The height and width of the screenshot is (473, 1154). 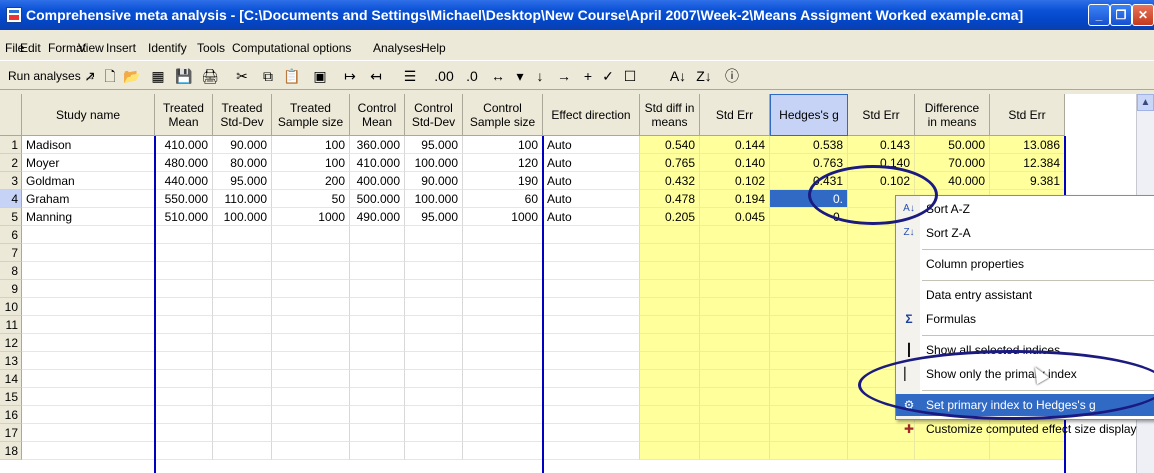 I want to click on context-item-show-all-selected-indices: ┃ Show all selected indices, so click(x=1025, y=350).